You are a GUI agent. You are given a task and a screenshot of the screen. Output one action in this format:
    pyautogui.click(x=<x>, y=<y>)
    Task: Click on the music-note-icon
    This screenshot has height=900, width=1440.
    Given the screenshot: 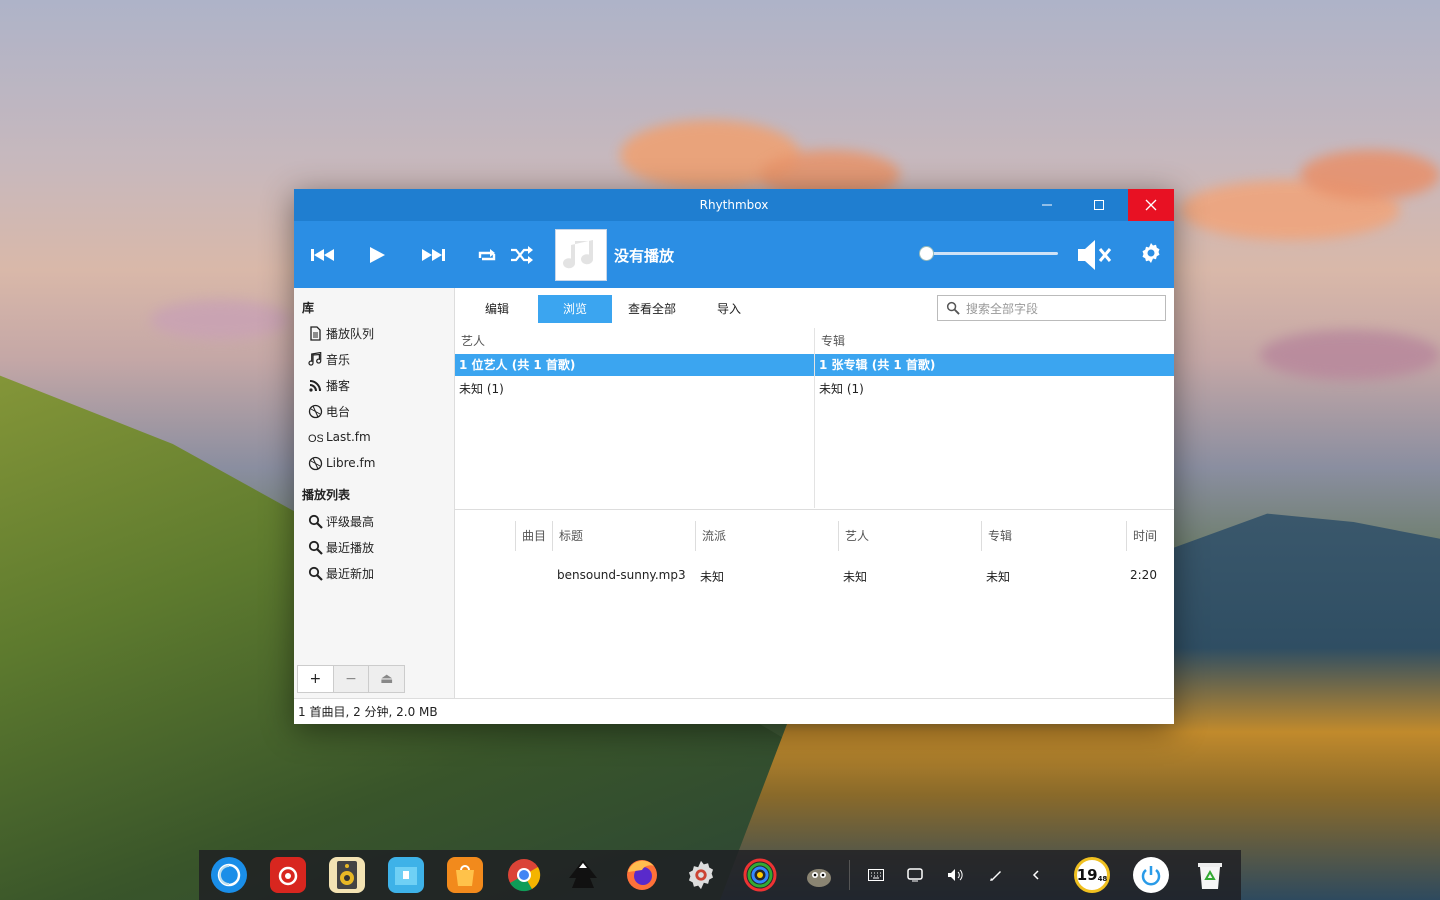 What is the action you would take?
    pyautogui.click(x=578, y=254)
    